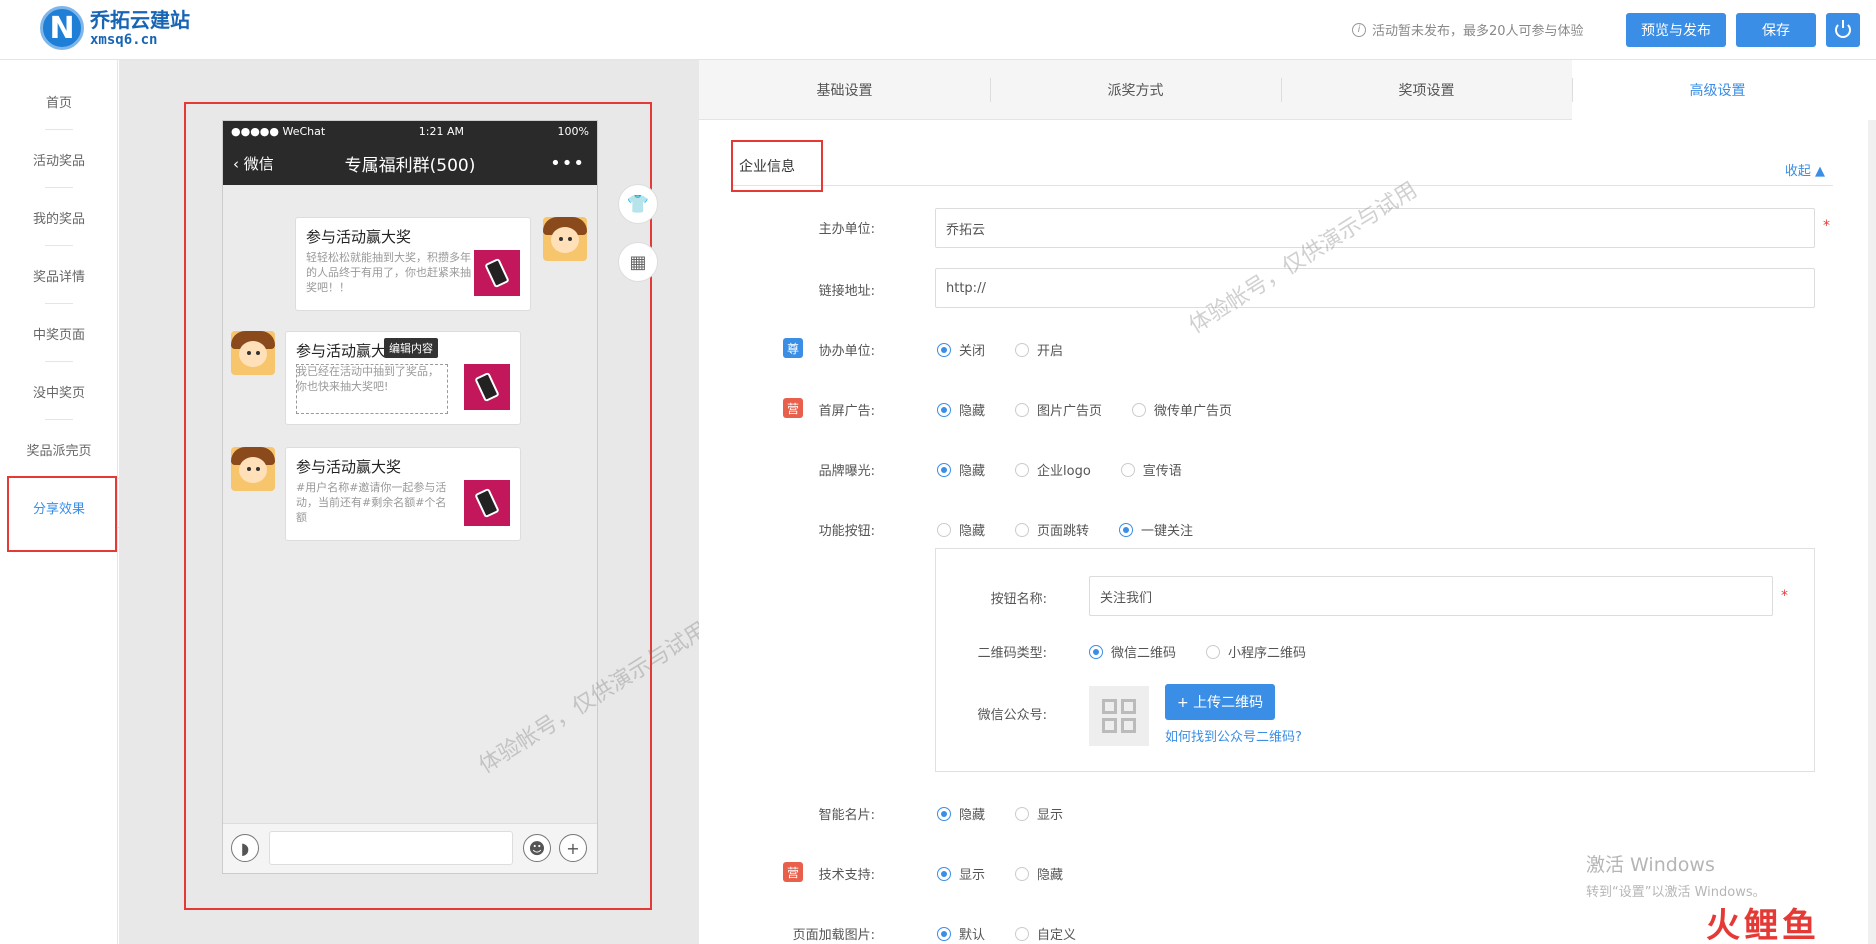 This screenshot has height=944, width=1876. Describe the element at coordinates (59, 159) in the screenshot. I see `nav-item-activity-prizes: 活动奖品` at that location.